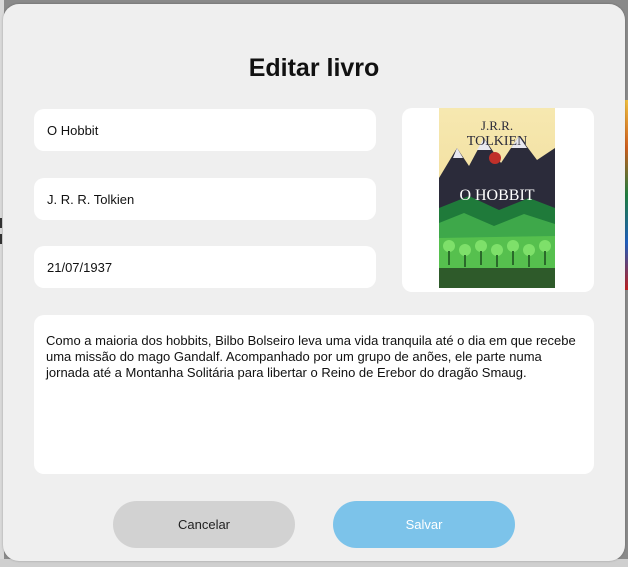  What do you see at coordinates (497, 141) in the screenshot?
I see `cover-author-line2: TOLKIEN` at bounding box center [497, 141].